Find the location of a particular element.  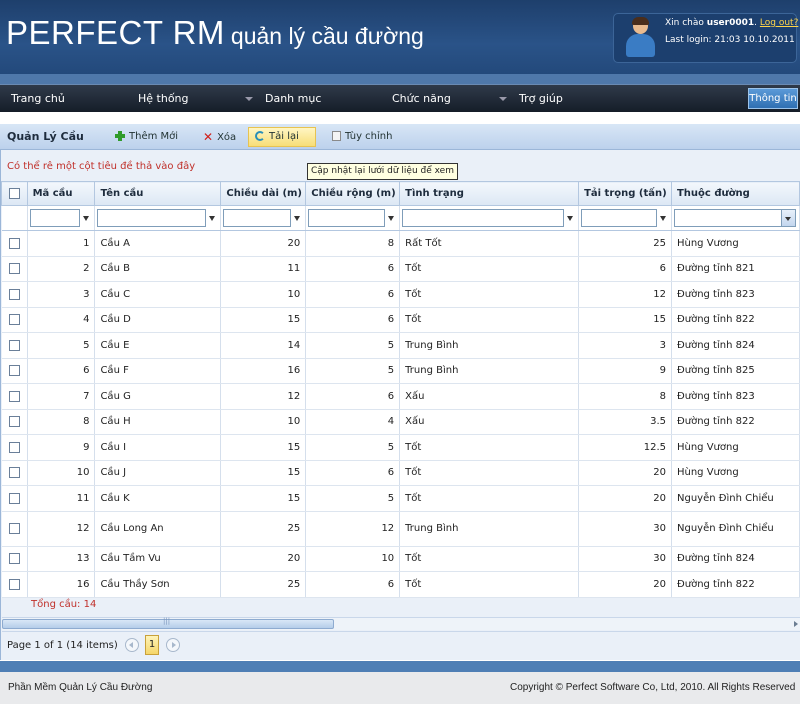

nav-item-system: Hệ thống is located at coordinates (163, 99).